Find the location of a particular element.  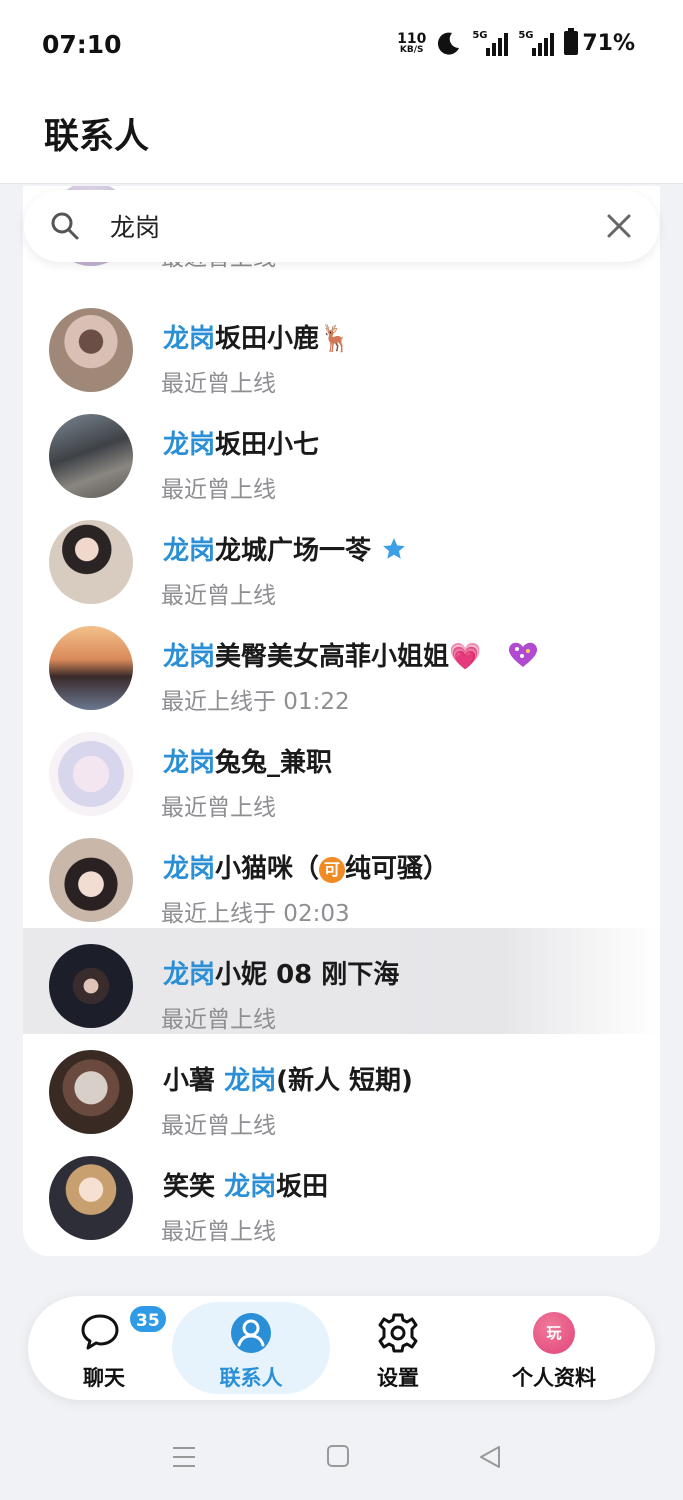

contact-row: 龙岗小猫咪（可纯可骚） 最近上线于 02:03 is located at coordinates (341, 875).